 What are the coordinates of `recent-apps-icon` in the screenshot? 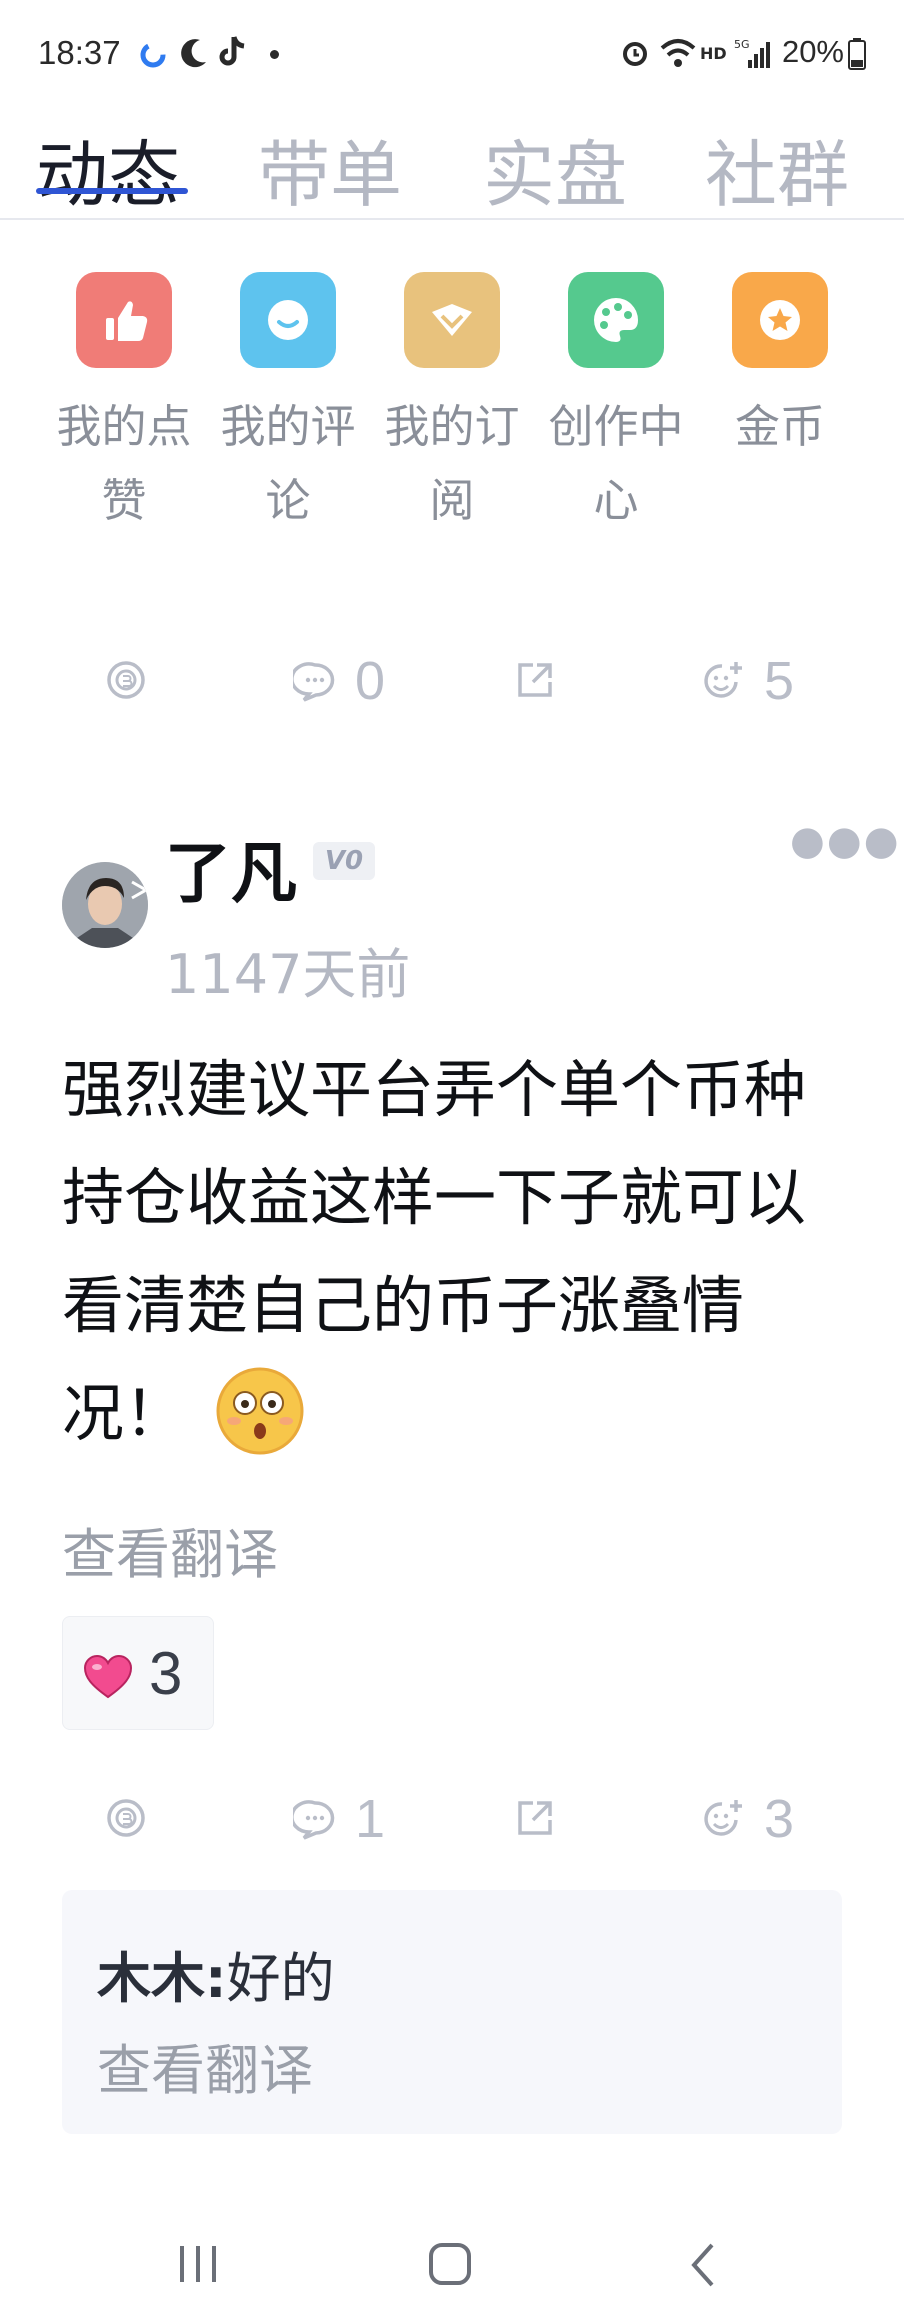 It's located at (198, 2264).